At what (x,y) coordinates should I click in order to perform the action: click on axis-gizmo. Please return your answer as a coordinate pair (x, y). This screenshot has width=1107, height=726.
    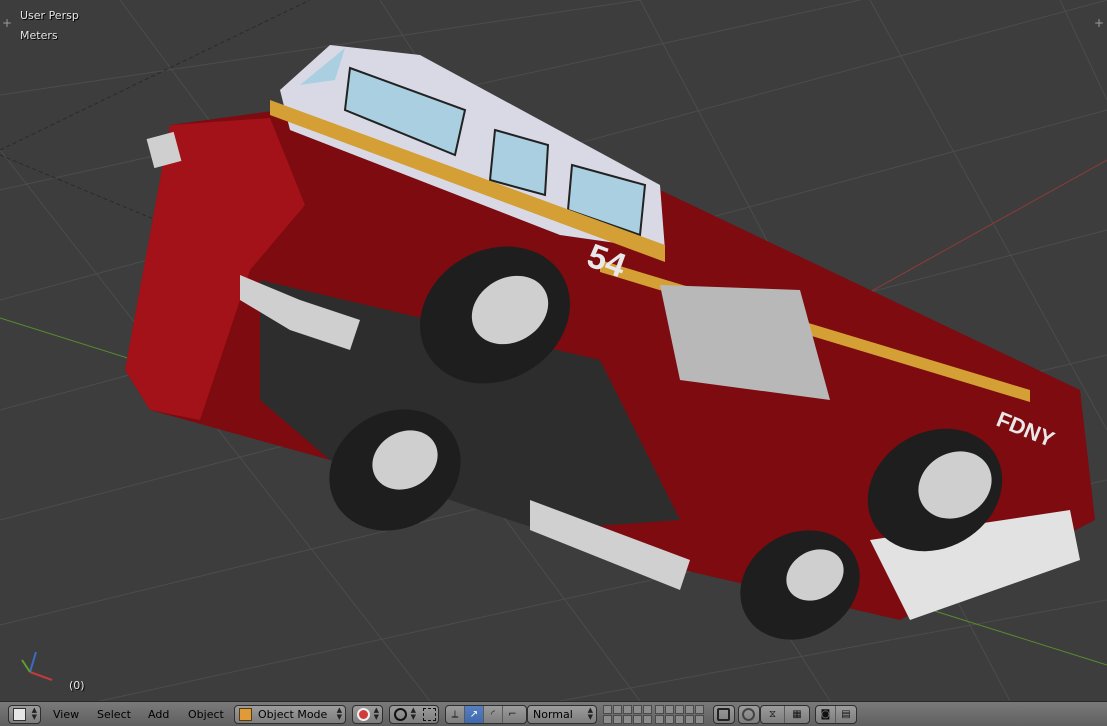
    Looking at the image, I should click on (37, 666).